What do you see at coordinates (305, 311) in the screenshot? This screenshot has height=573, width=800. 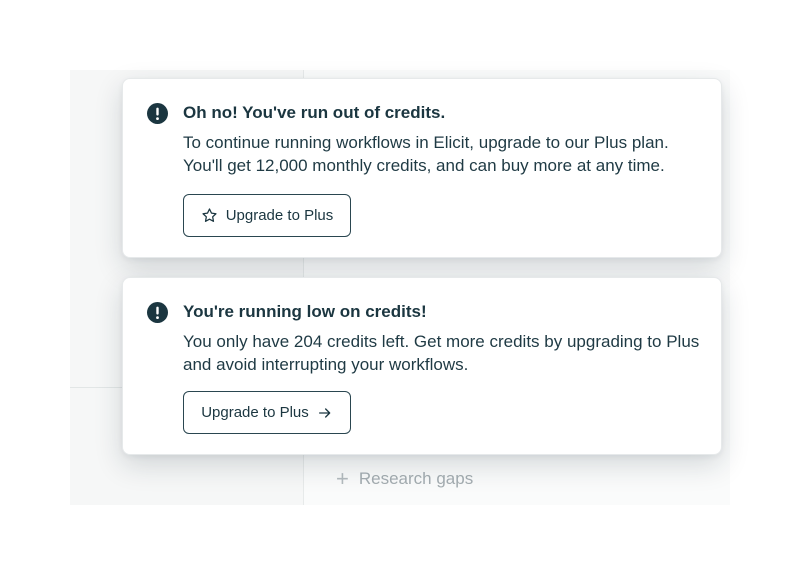 I see `notification-title: You're running low on credits!` at bounding box center [305, 311].